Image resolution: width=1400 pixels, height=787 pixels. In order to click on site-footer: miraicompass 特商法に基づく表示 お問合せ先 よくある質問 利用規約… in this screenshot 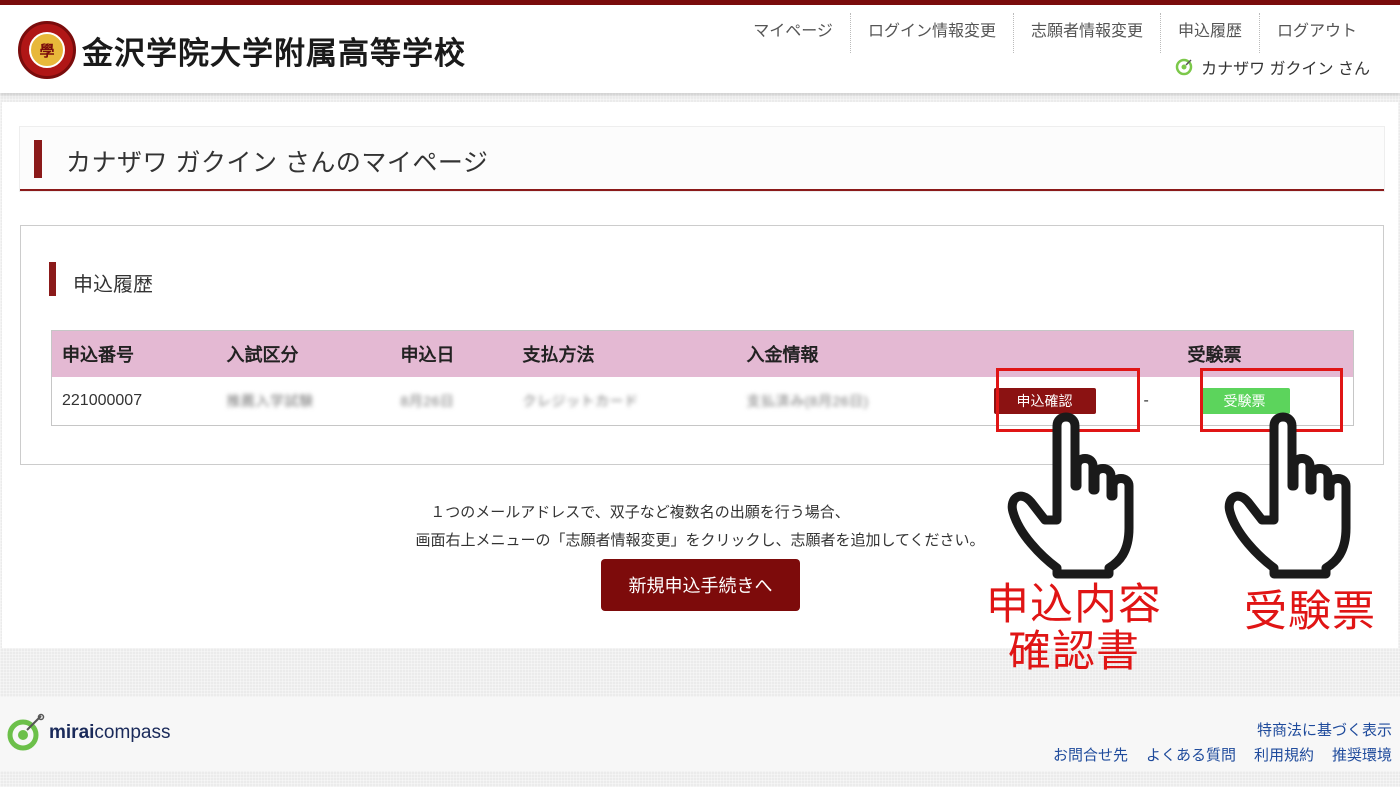, I will do `click(700, 734)`.